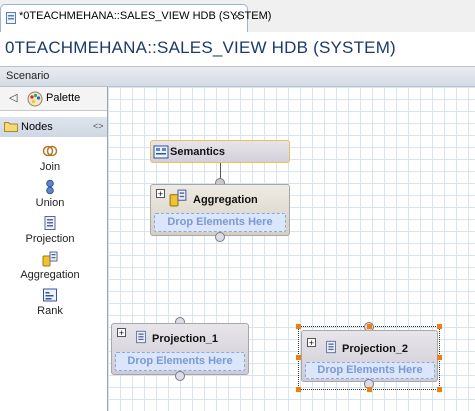  Describe the element at coordinates (50, 158) in the screenshot. I see `palette-tool-join: Join` at that location.